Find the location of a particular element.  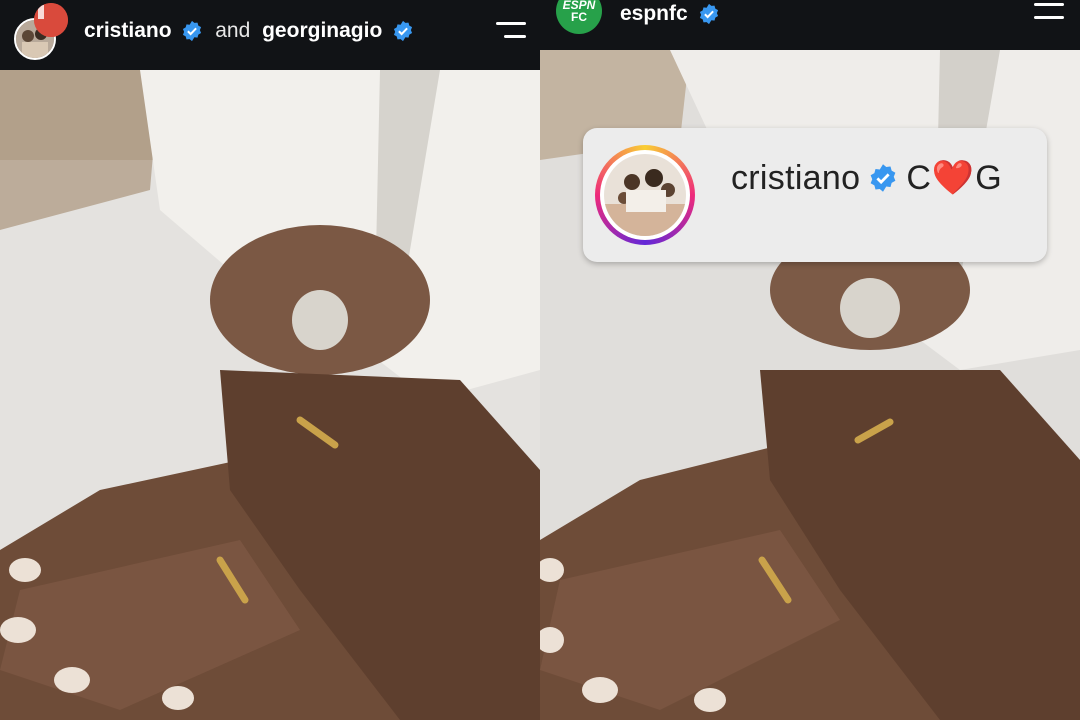

story-username: espnfc is located at coordinates (670, 14).